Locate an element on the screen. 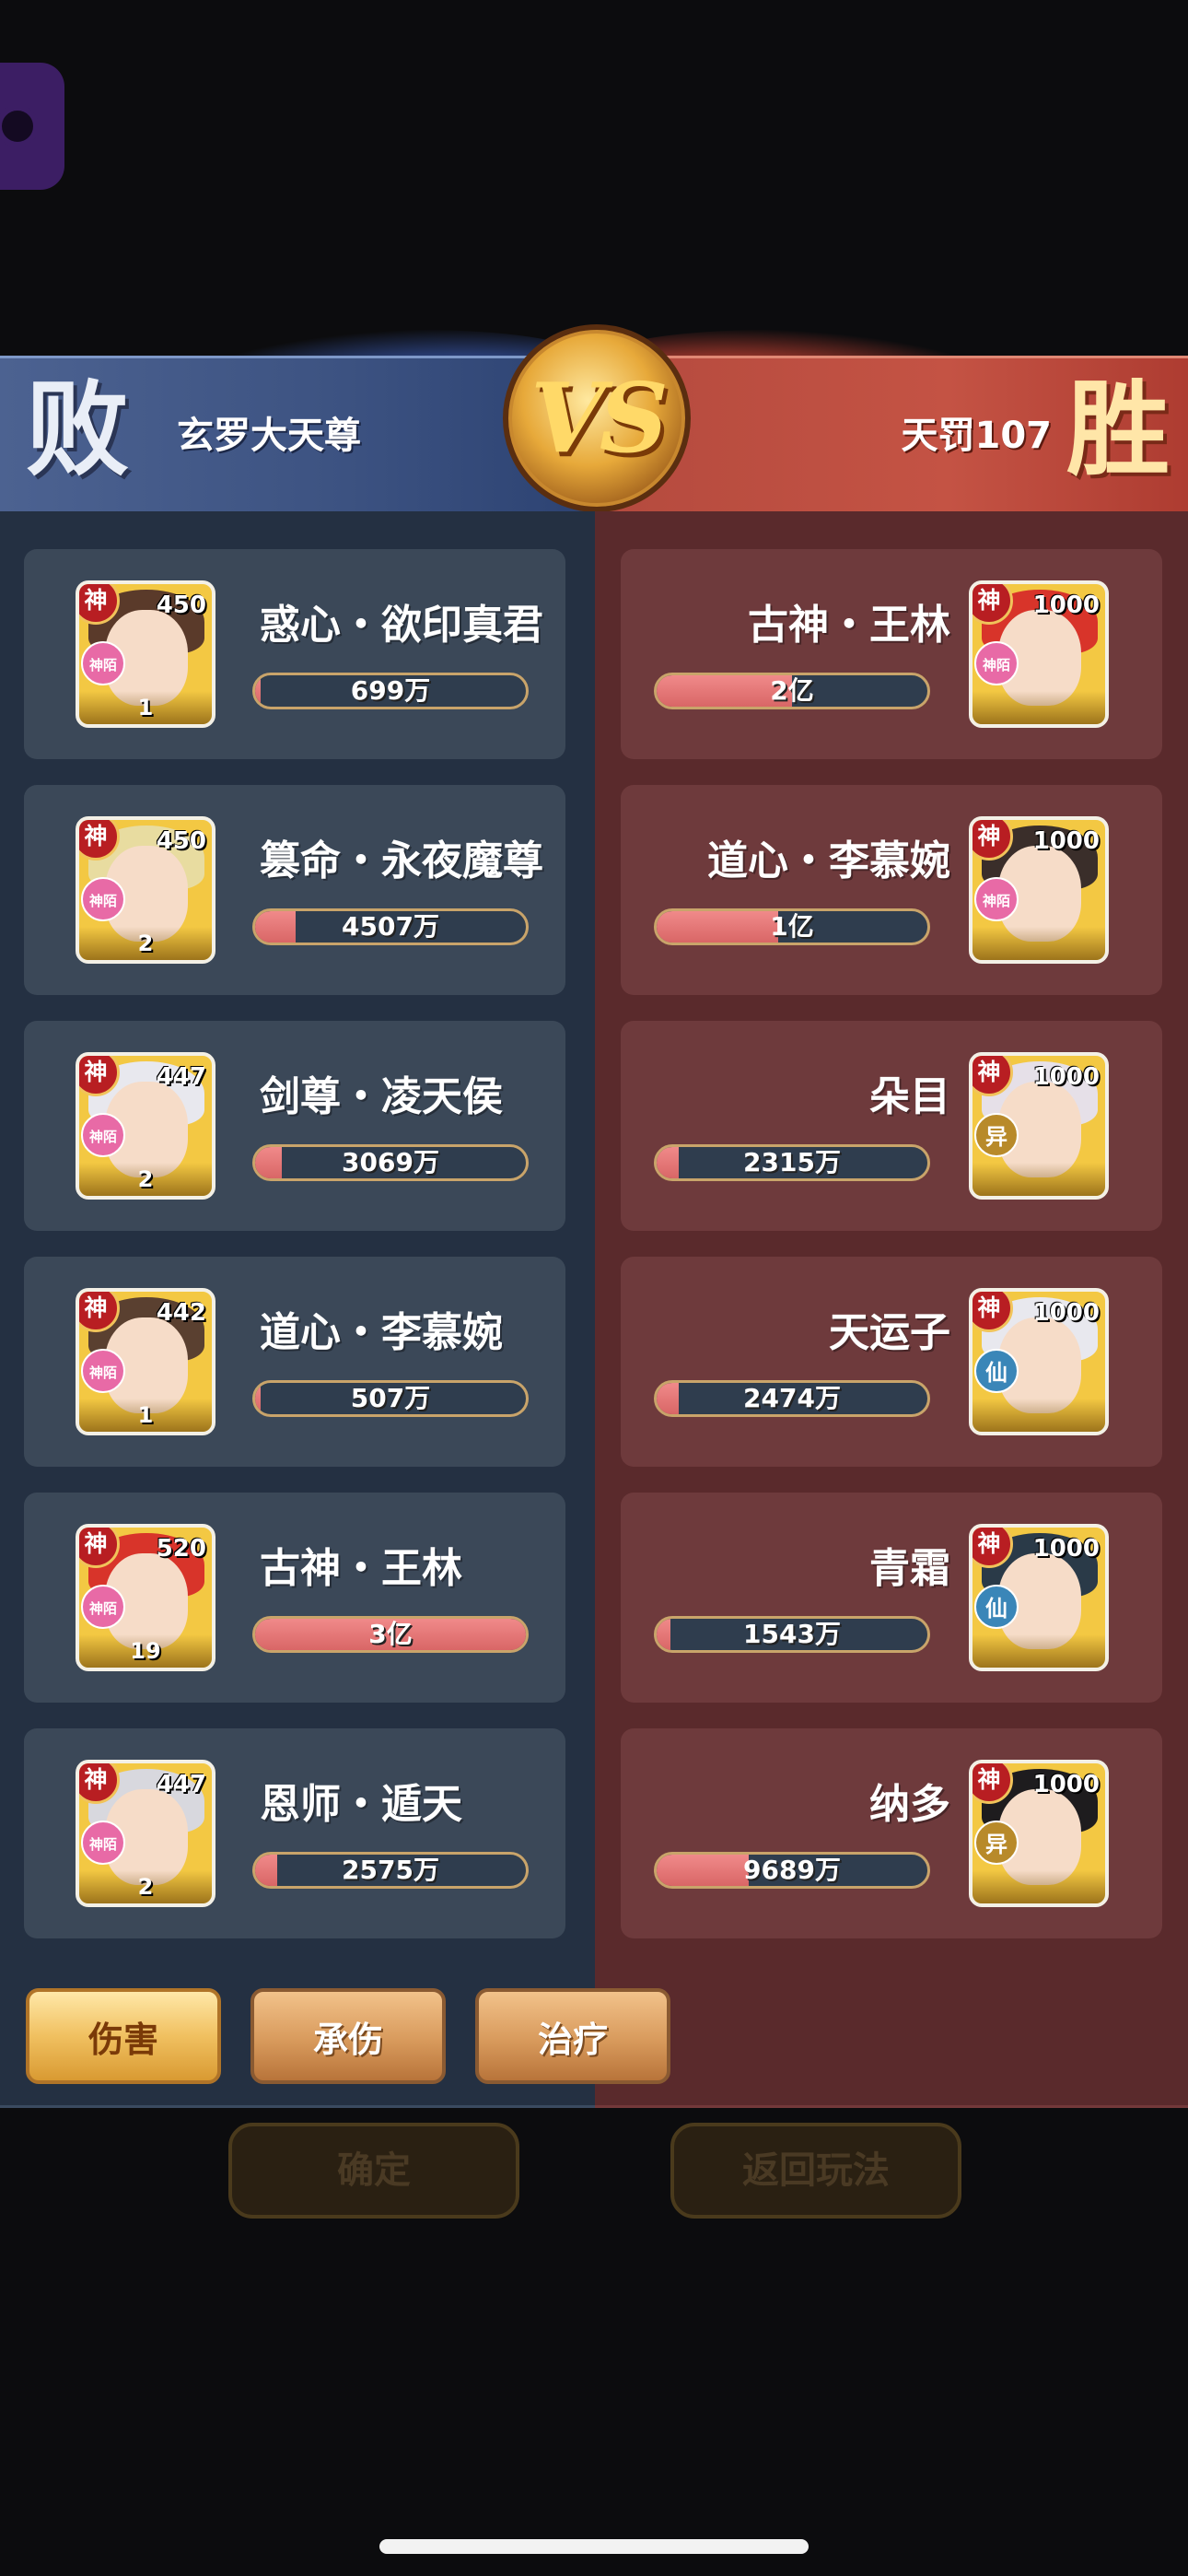 This screenshot has width=1188, height=2576. hero-star-count: 19 is located at coordinates (145, 1651).